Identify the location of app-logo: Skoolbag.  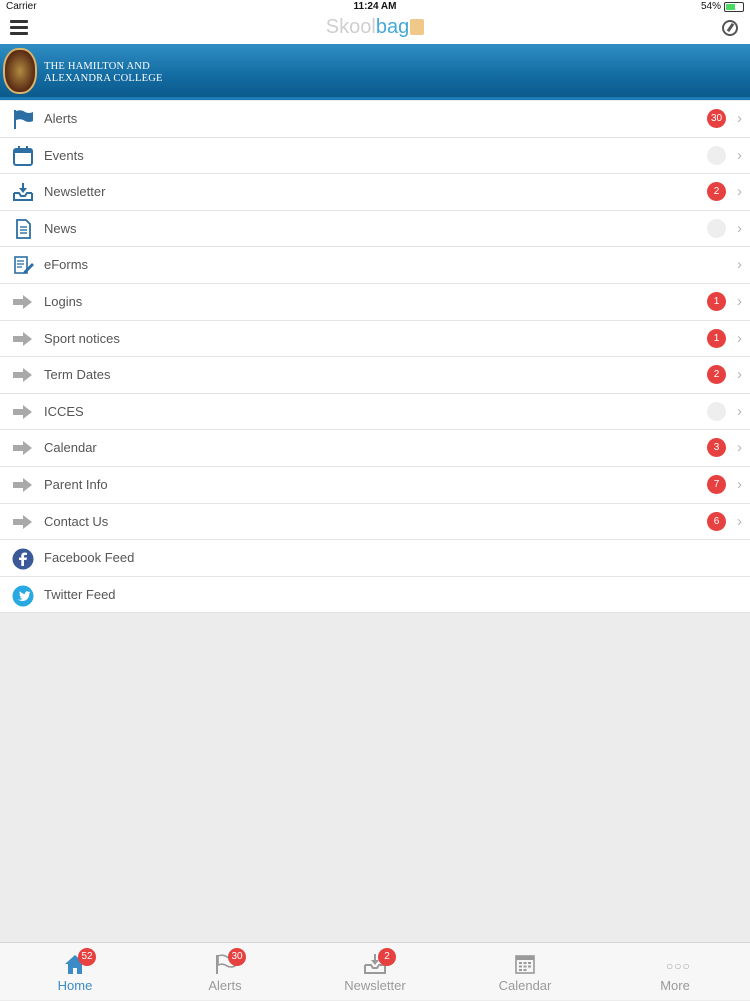
(375, 27).